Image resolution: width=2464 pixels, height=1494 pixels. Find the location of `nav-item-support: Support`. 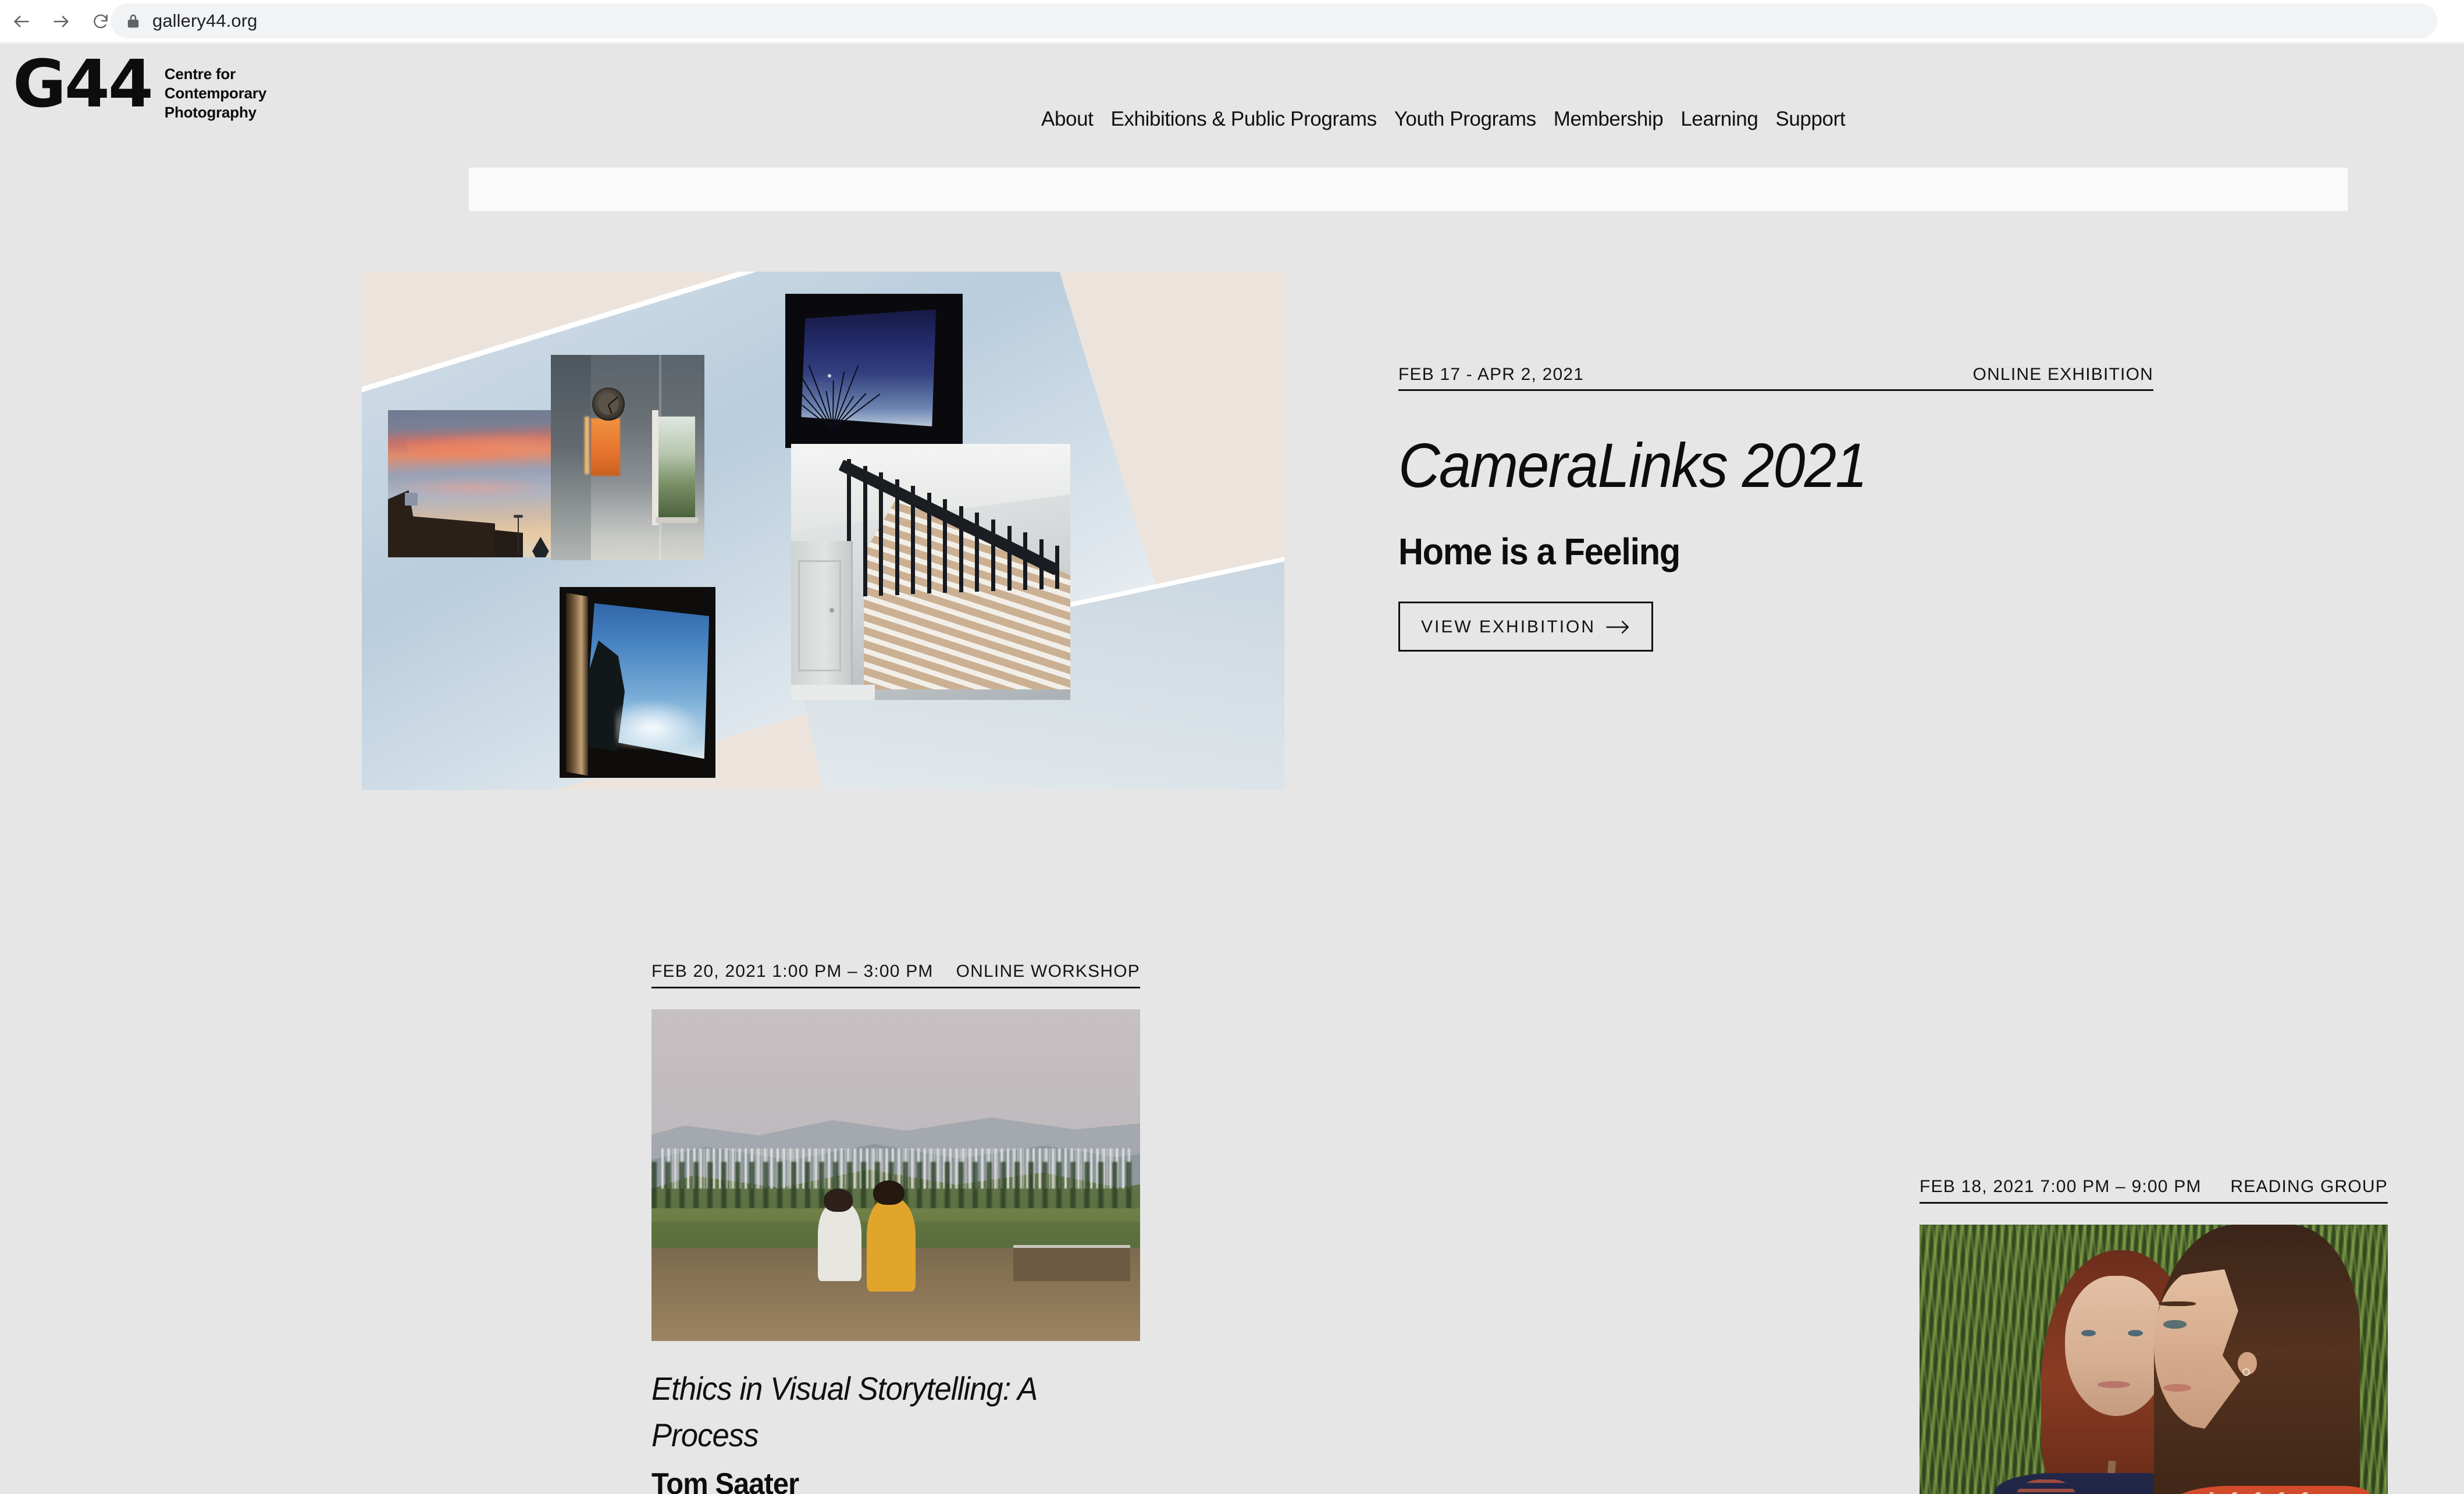

nav-item-support: Support is located at coordinates (1810, 119).